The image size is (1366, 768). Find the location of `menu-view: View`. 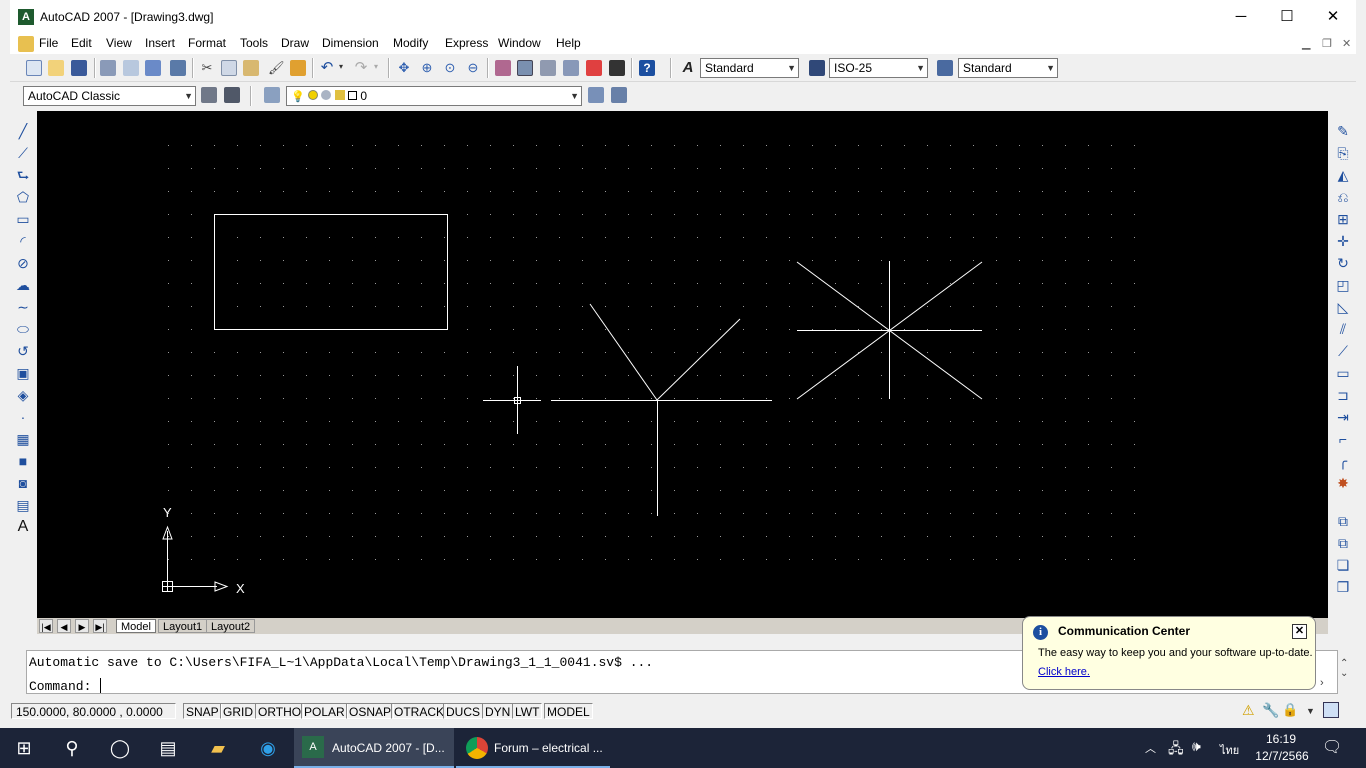

menu-view: View is located at coordinates (119, 43).